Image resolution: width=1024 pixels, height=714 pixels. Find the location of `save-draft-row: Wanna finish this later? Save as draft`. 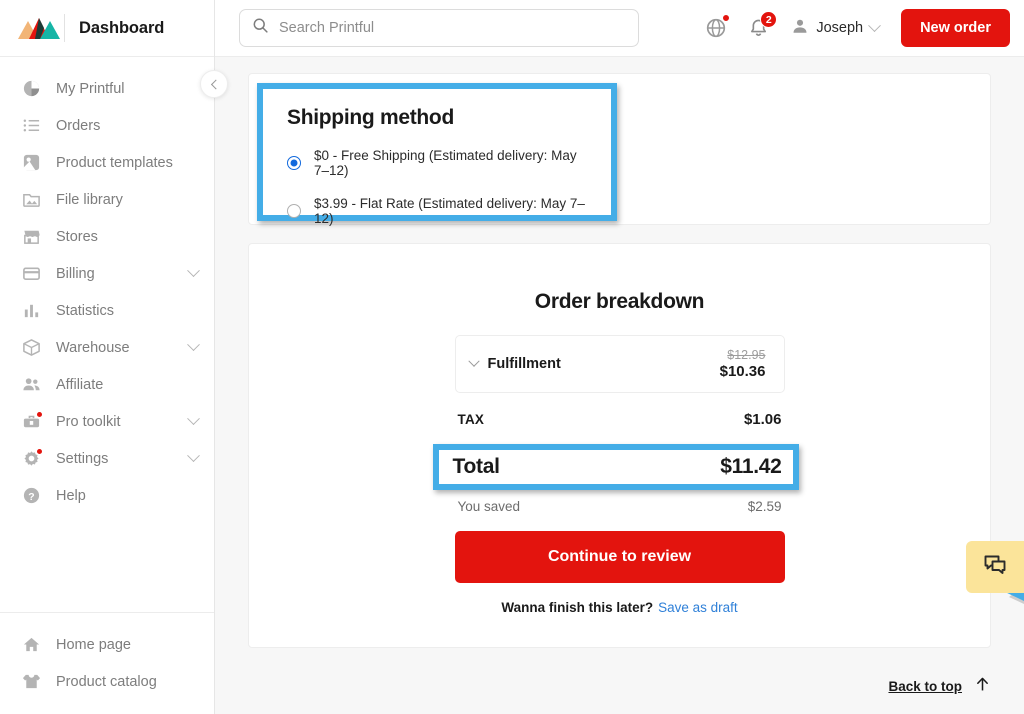

save-draft-row: Wanna finish this later? Save as draft is located at coordinates (620, 607).